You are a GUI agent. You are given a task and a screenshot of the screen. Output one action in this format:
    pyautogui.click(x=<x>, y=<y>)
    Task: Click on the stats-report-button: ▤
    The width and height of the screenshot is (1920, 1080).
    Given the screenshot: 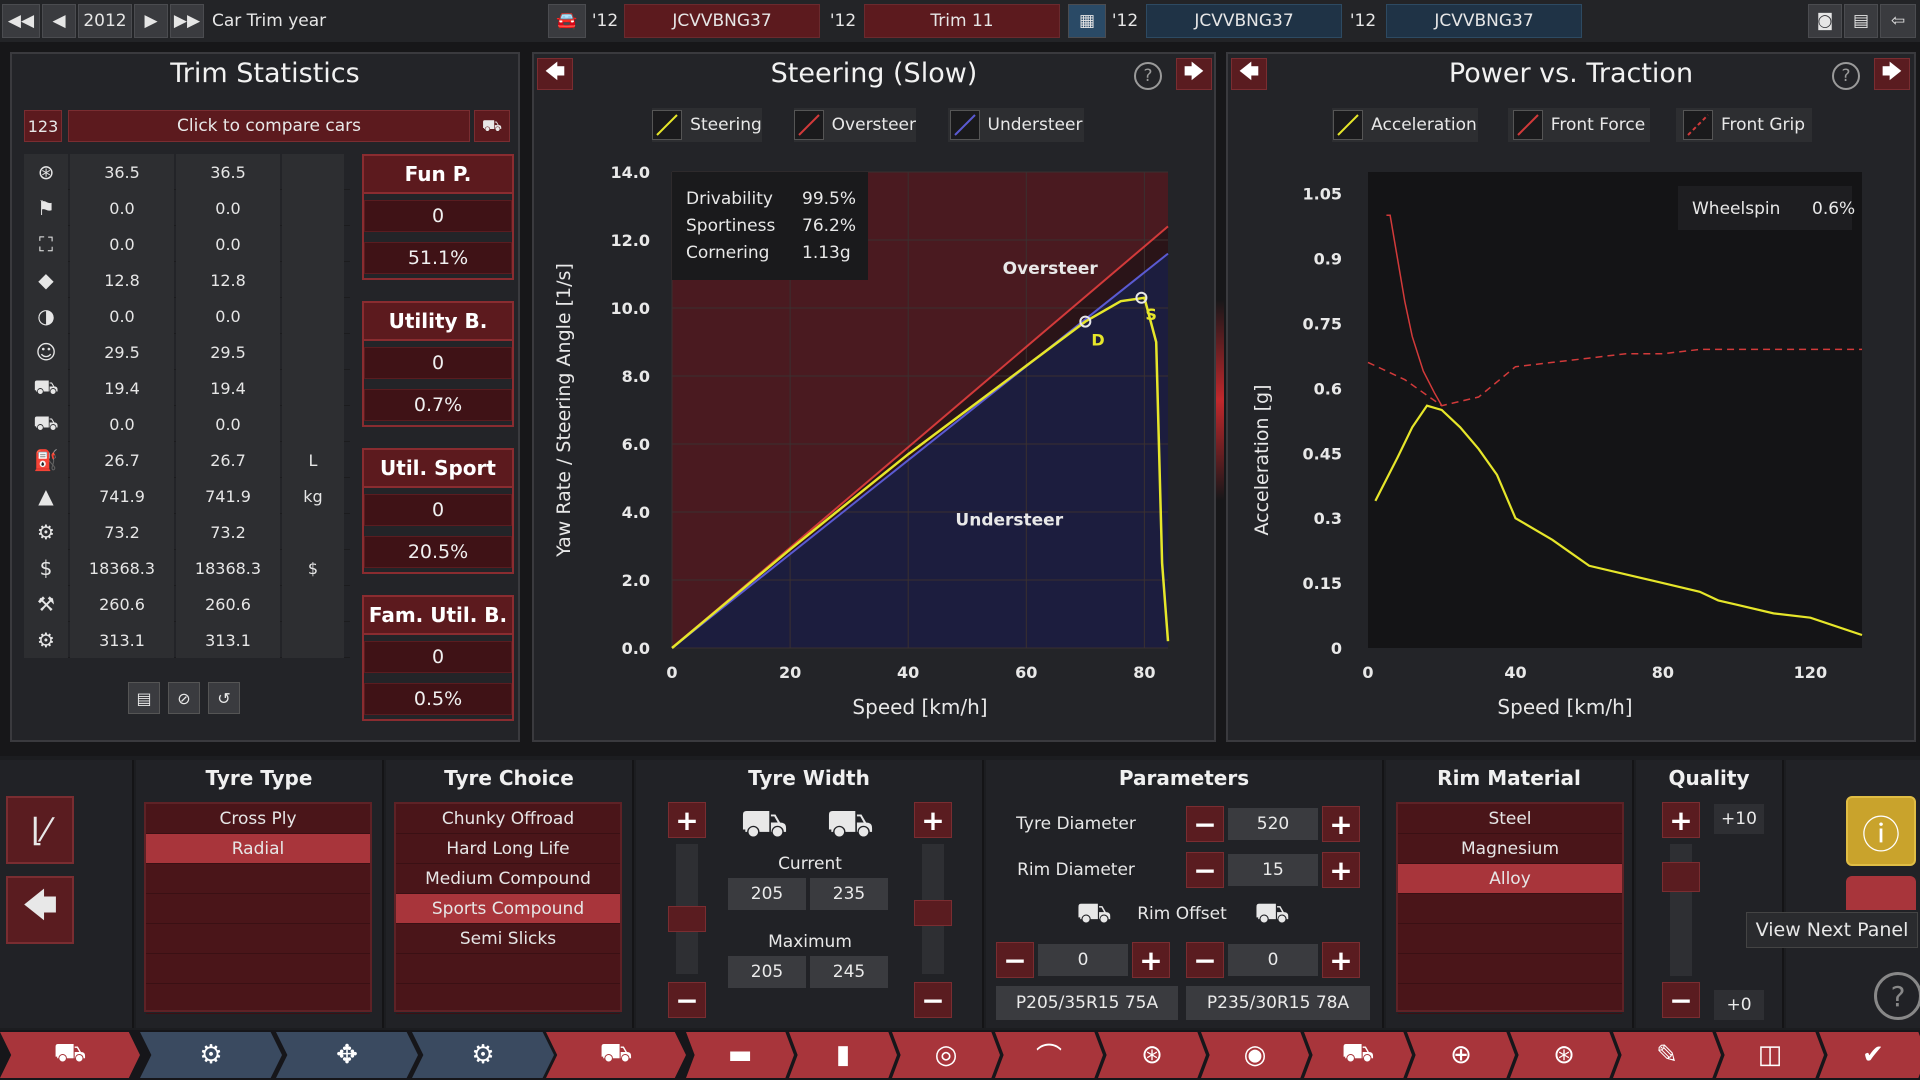 What is the action you would take?
    pyautogui.click(x=144, y=698)
    